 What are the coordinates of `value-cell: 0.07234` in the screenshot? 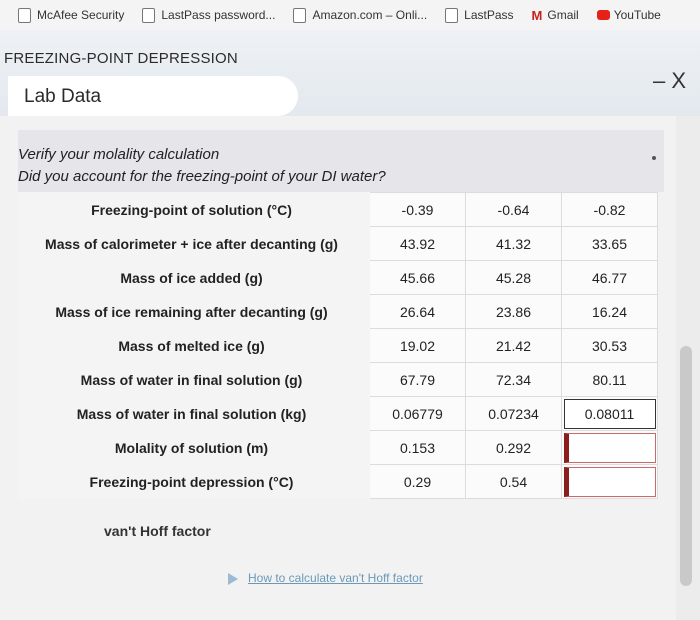 It's located at (513, 413).